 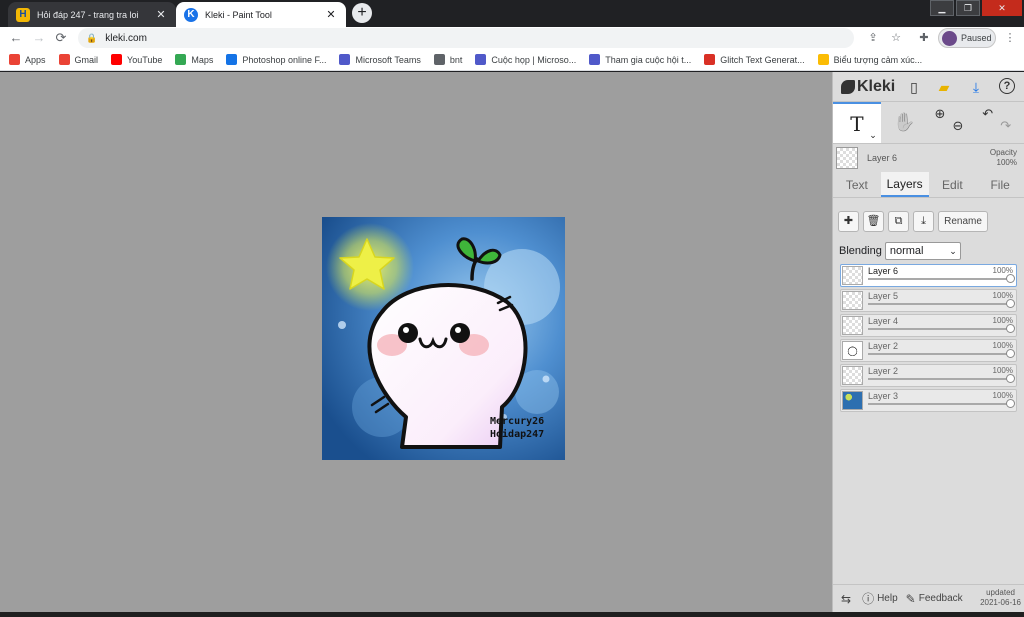 What do you see at coordinates (958, 126) in the screenshot?
I see `zoom-out-icon: ⊖` at bounding box center [958, 126].